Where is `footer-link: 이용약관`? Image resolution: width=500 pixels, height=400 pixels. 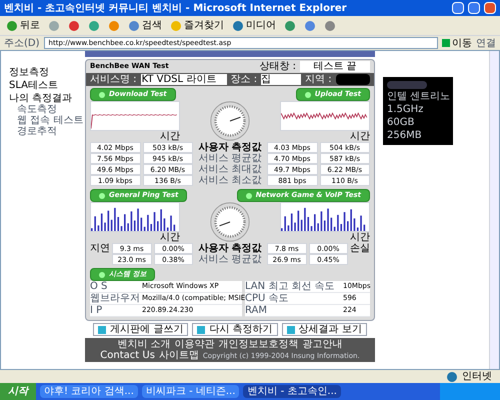 footer-link: 이용약관 is located at coordinates (194, 344).